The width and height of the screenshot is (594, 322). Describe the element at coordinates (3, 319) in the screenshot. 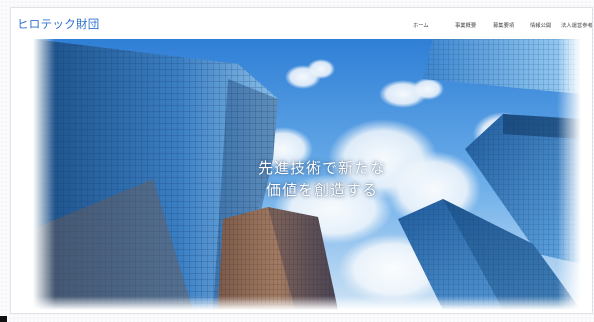

I see `corner-marker` at that location.